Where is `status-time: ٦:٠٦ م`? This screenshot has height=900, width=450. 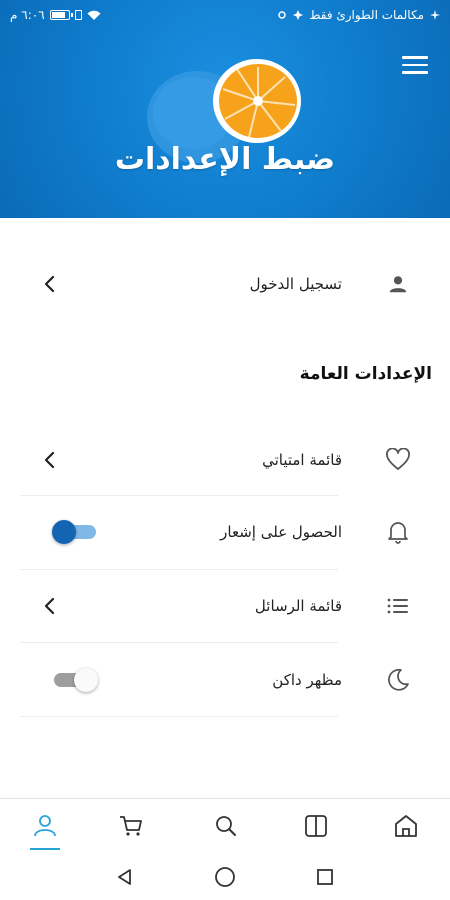
status-time: ٦:٠٦ م is located at coordinates (27, 15).